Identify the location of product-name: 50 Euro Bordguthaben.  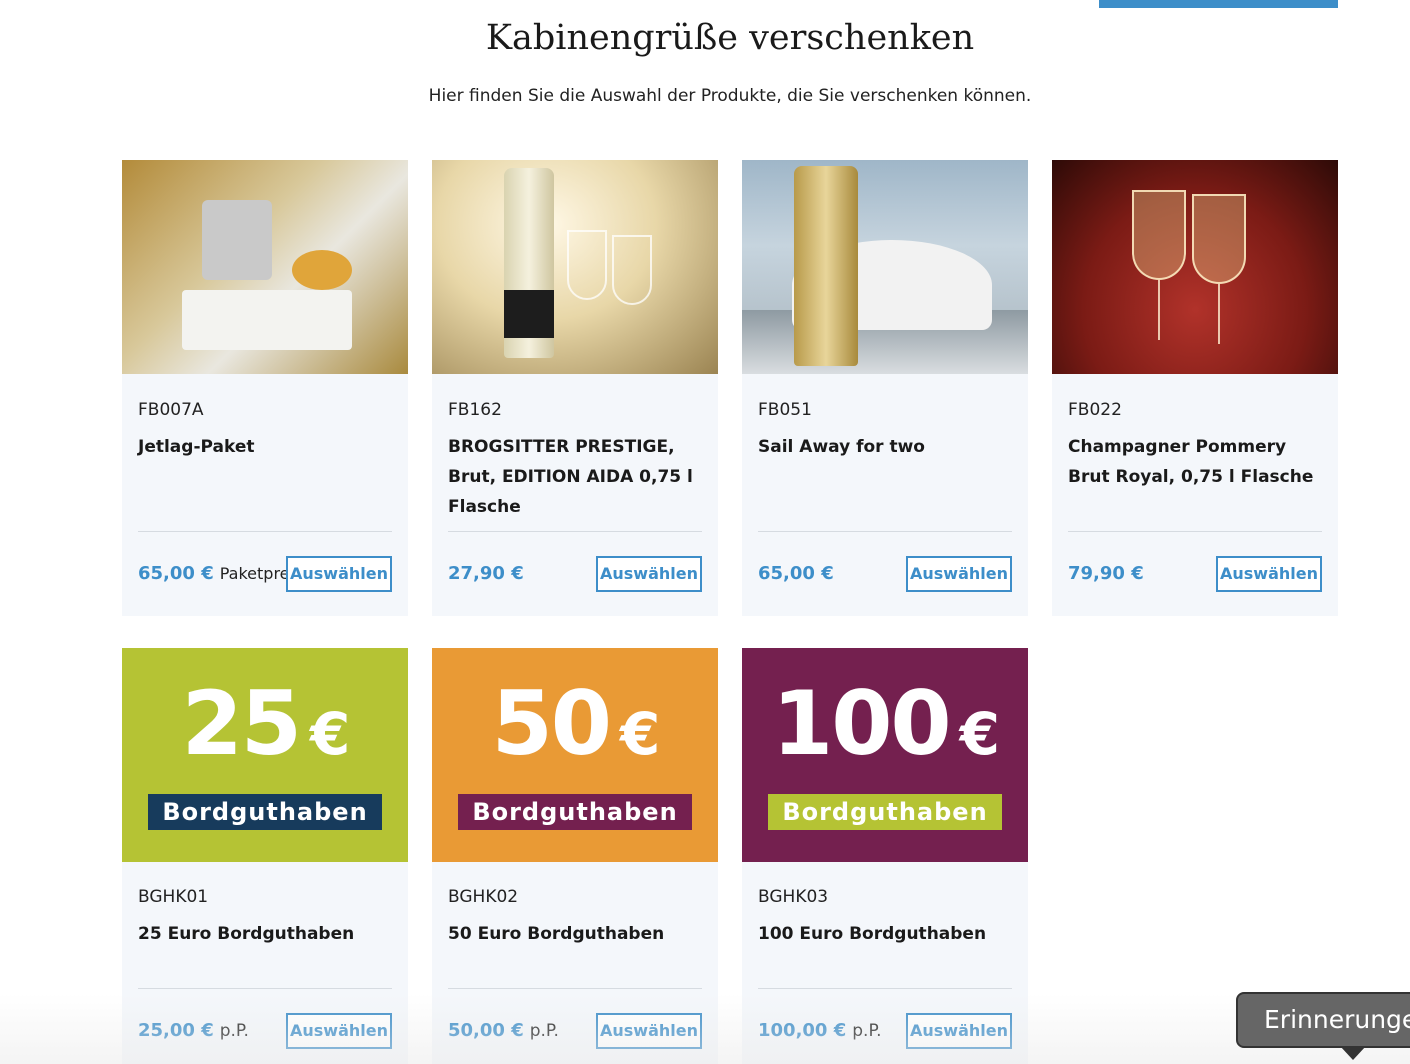
(556, 934).